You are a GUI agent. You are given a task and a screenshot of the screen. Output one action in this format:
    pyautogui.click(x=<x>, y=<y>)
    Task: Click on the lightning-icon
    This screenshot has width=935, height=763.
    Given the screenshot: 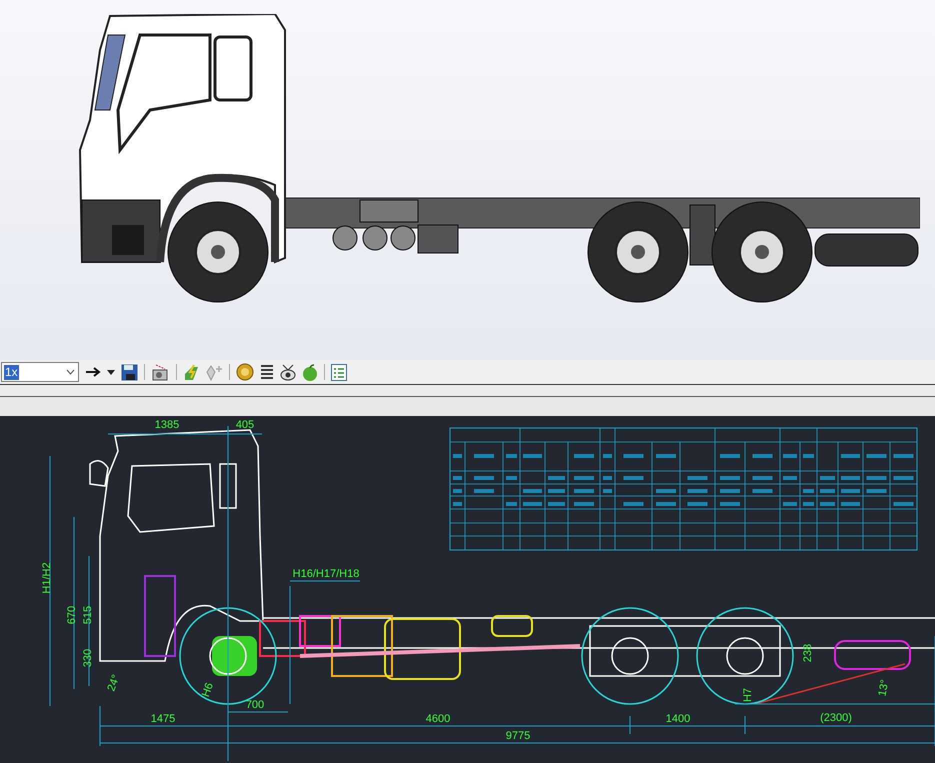 What is the action you would take?
    pyautogui.click(x=191, y=372)
    